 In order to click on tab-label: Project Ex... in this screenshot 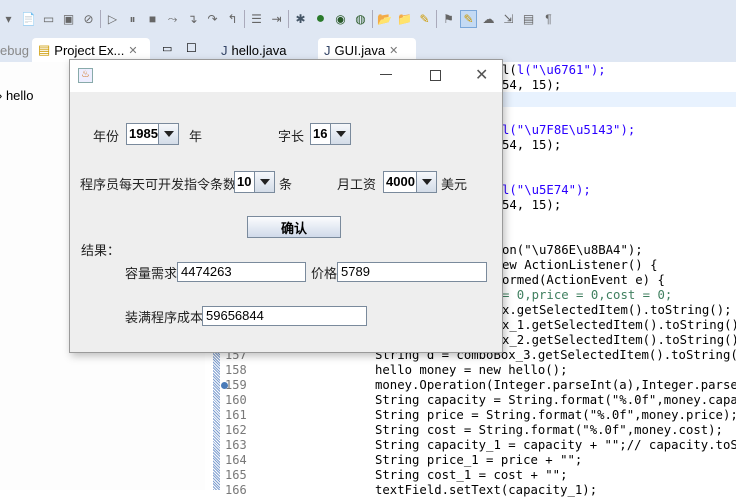, I will do `click(89, 50)`.